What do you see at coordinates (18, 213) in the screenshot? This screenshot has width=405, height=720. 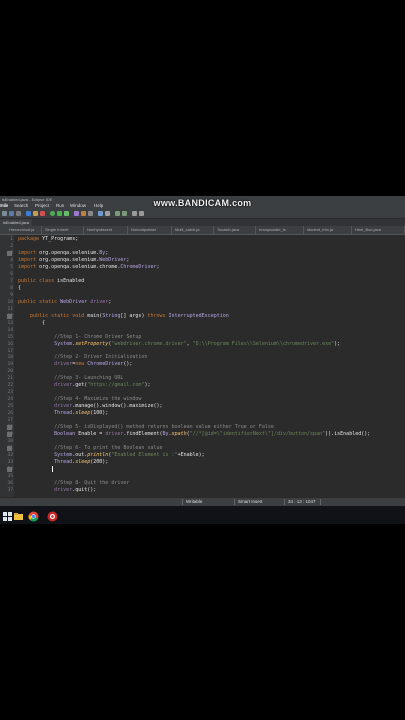 I see `print-icon` at bounding box center [18, 213].